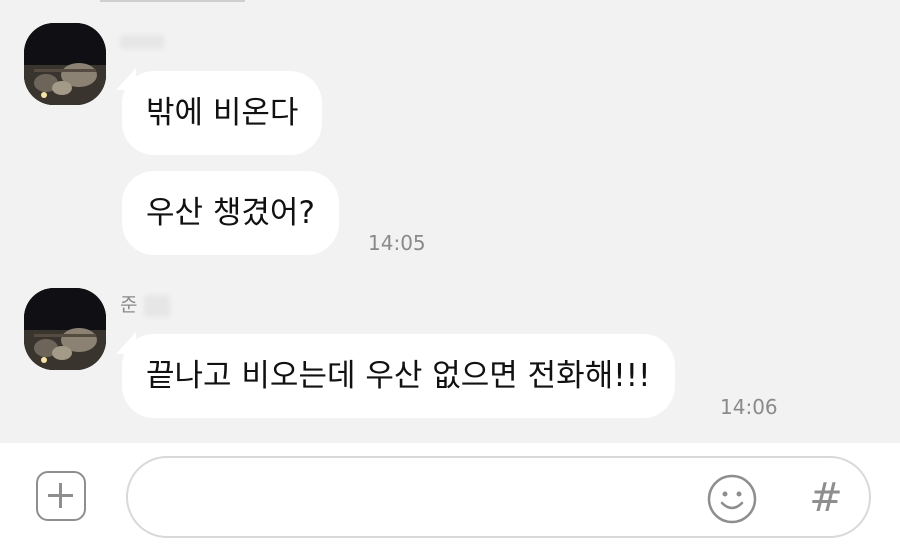  I want to click on message-text: 끝나고 비오는데 우산 없으면 전화해!!!, so click(398, 376).